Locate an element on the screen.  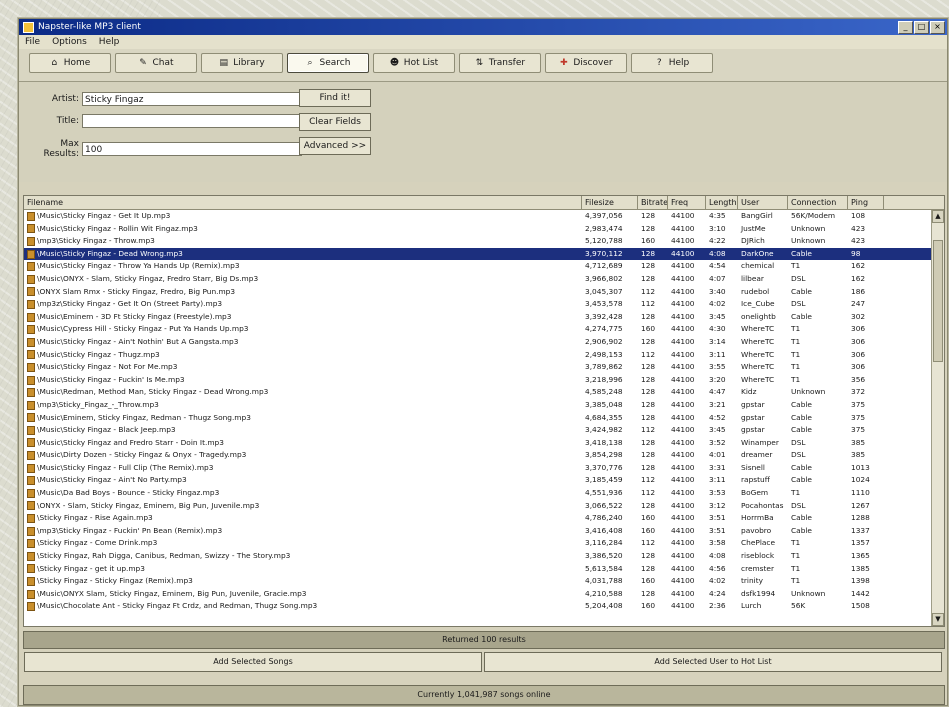
col-length: Length is located at coordinates (722, 202).